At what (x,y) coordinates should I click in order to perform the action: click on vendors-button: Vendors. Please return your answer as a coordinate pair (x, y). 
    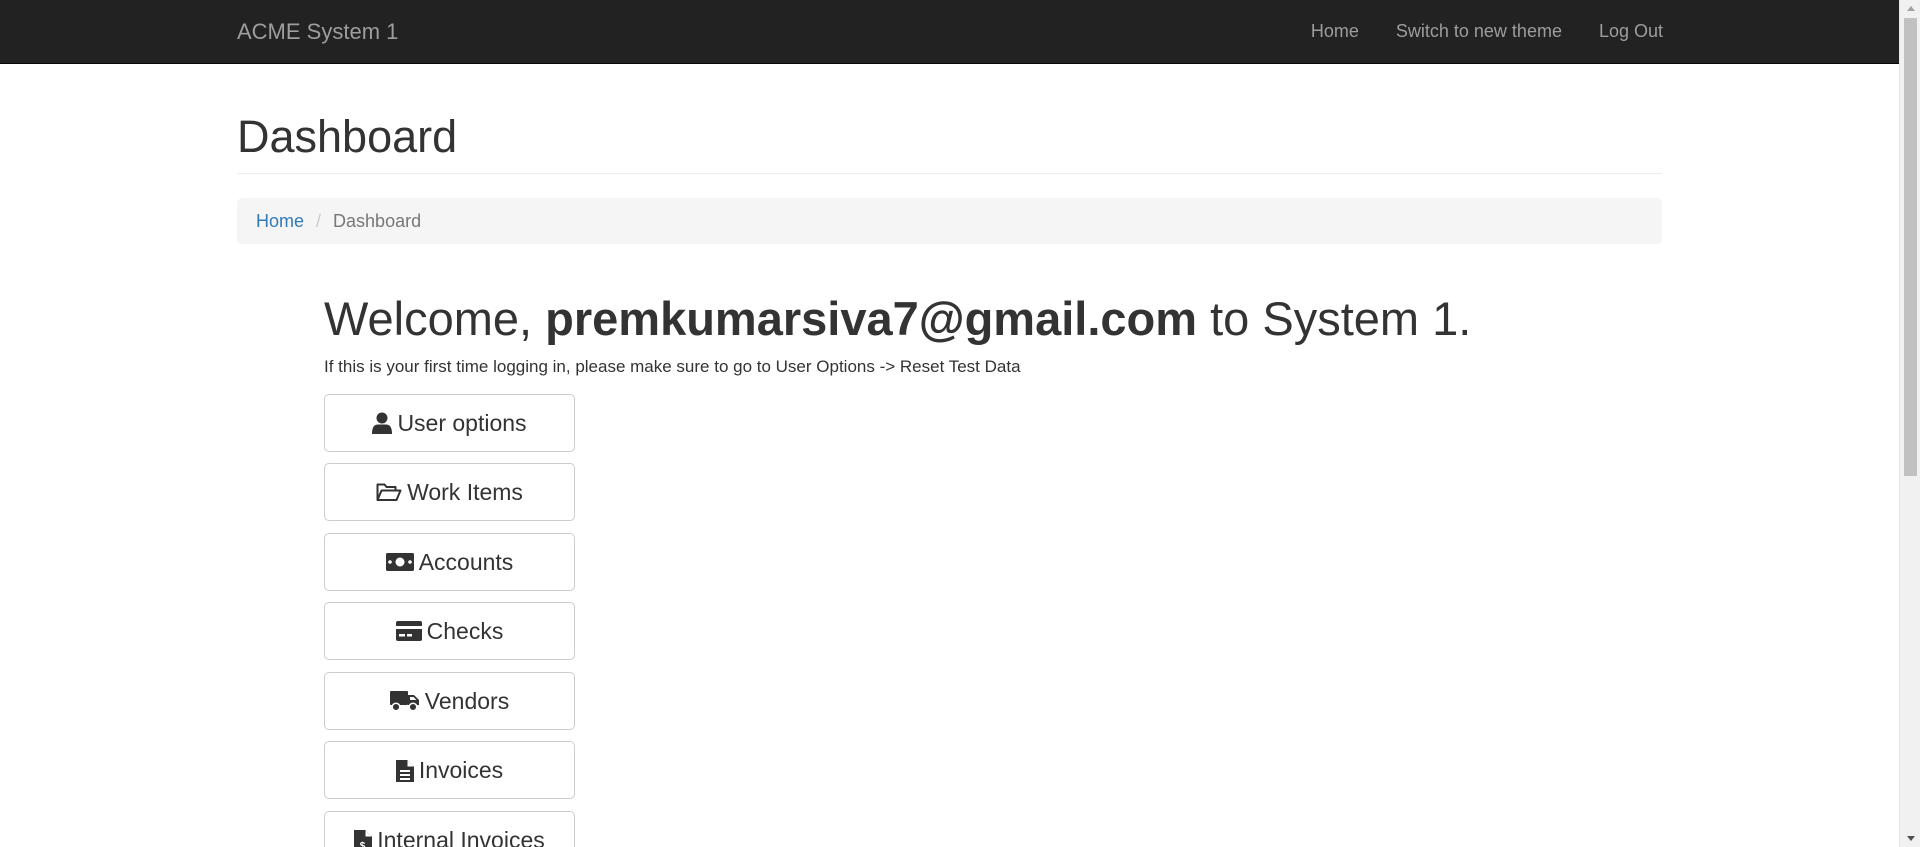
    Looking at the image, I should click on (449, 701).